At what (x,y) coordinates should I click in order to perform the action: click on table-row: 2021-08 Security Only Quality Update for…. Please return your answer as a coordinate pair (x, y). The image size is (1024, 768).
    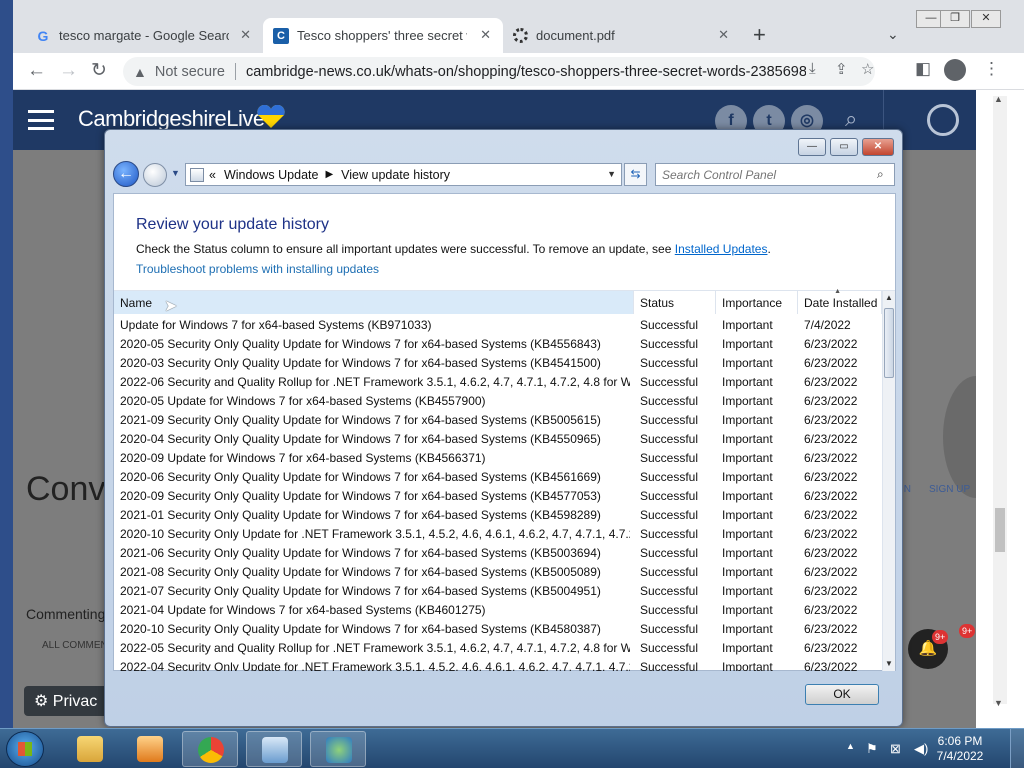
    Looking at the image, I should click on (498, 571).